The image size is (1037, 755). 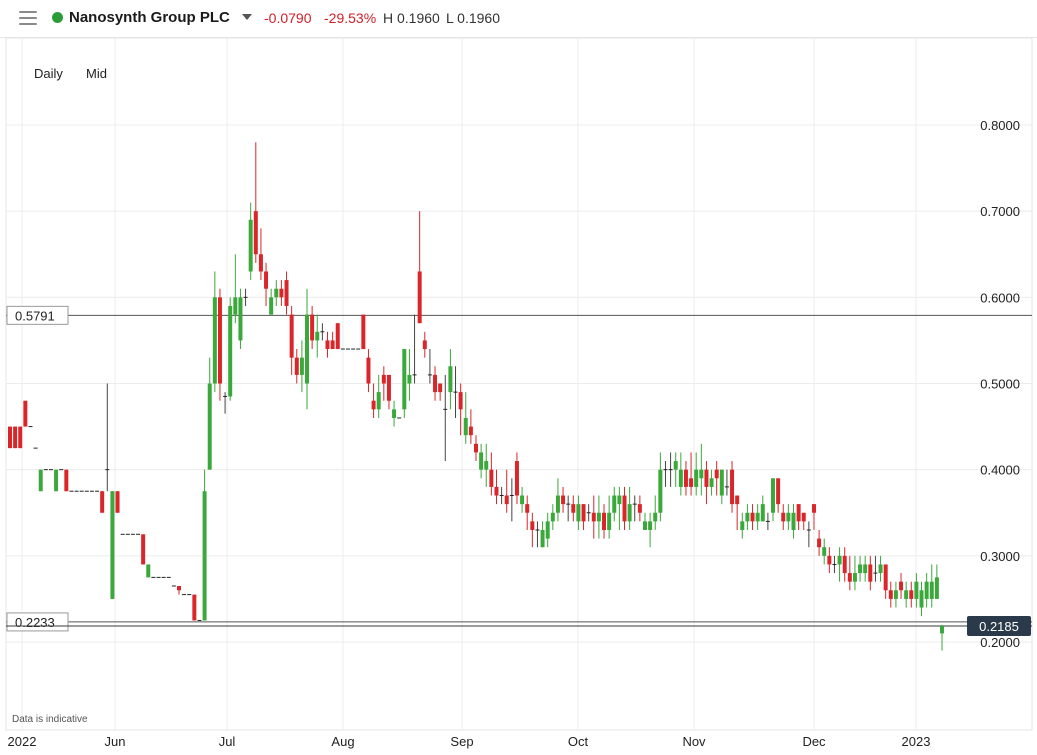 What do you see at coordinates (35, 315) in the screenshot?
I see `level-label: 0.5791` at bounding box center [35, 315].